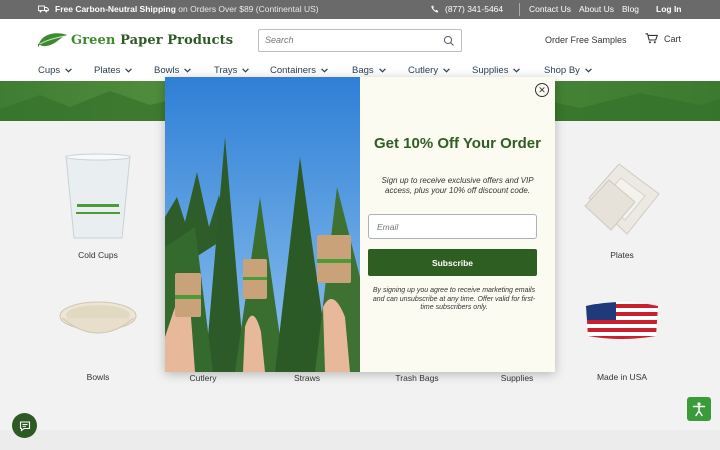 This screenshot has width=720, height=450. I want to click on category-label: Trash Bags, so click(417, 378).